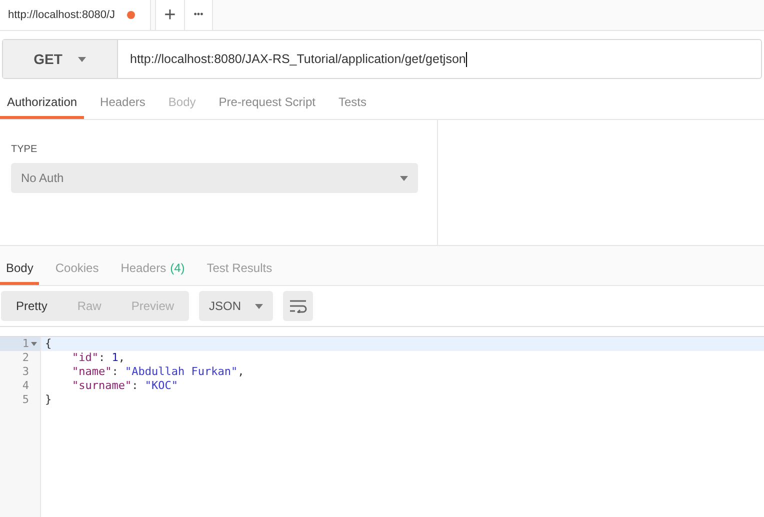  I want to click on wrap-lines-icon, so click(298, 306).